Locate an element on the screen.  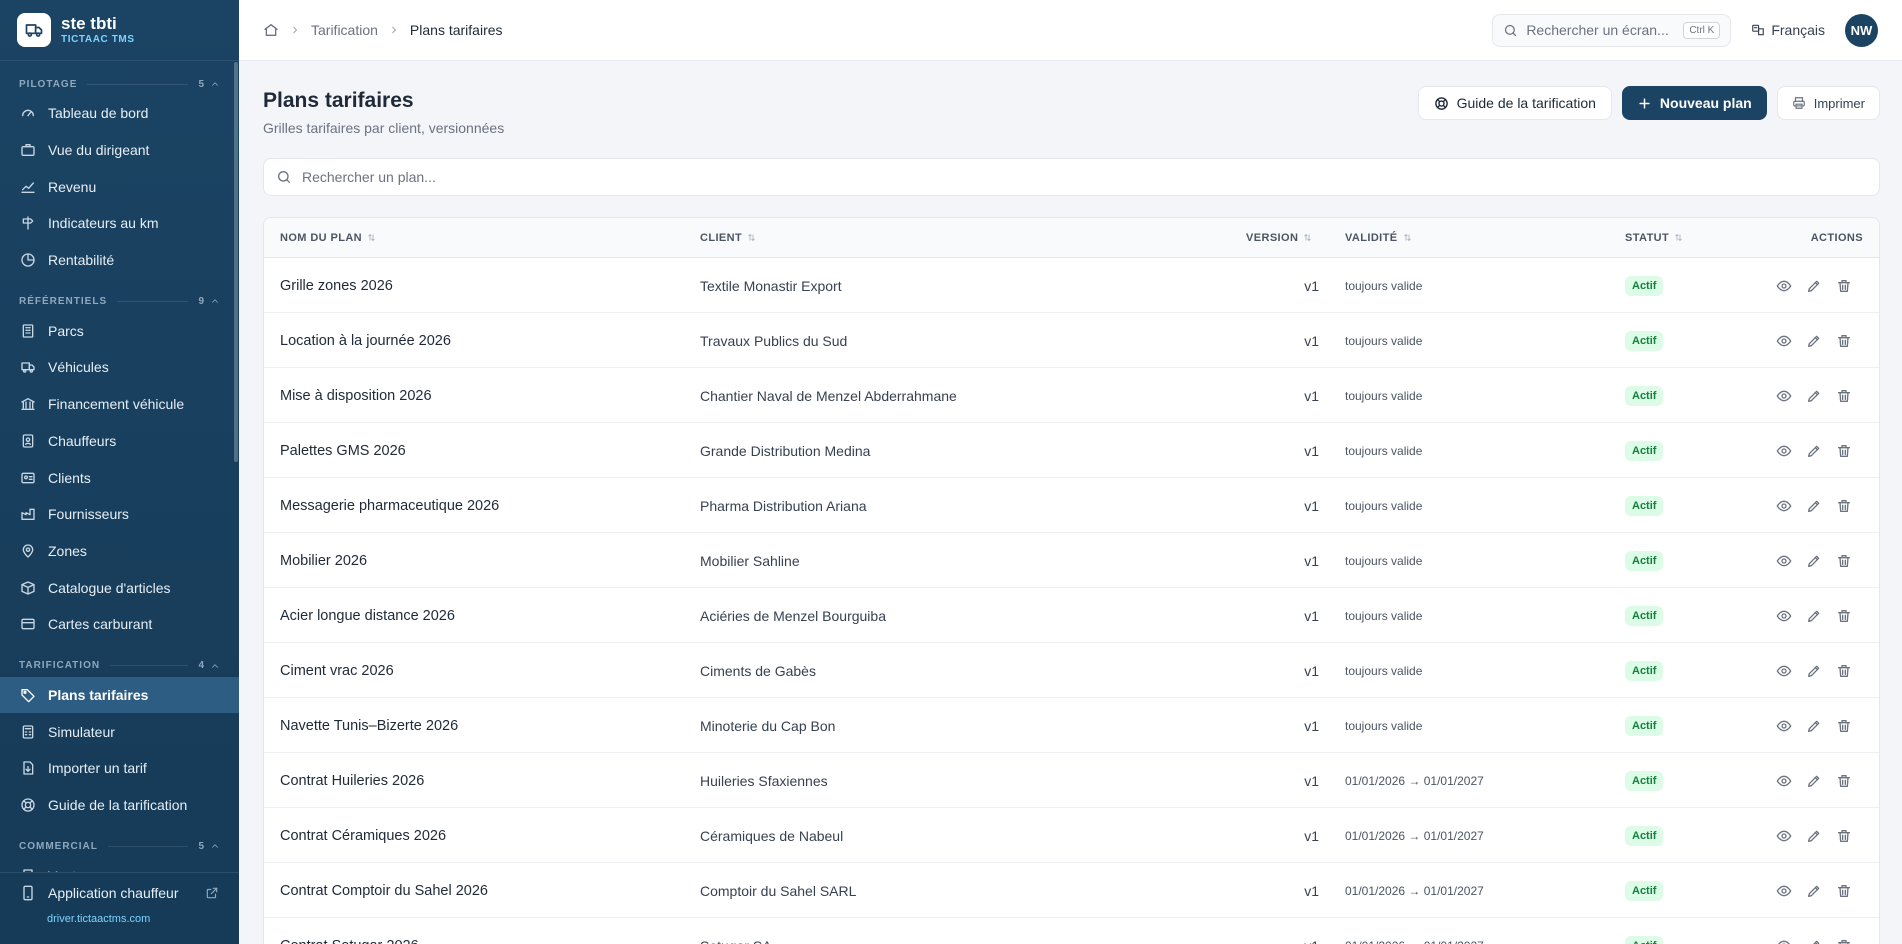
sidebar-item-1-7: Catalogue d'articles is located at coordinates (119, 587).